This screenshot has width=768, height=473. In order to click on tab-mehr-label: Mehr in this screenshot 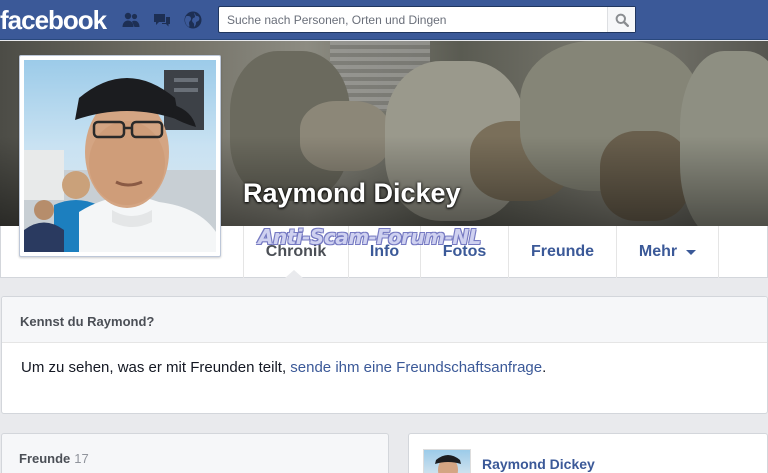, I will do `click(658, 251)`.